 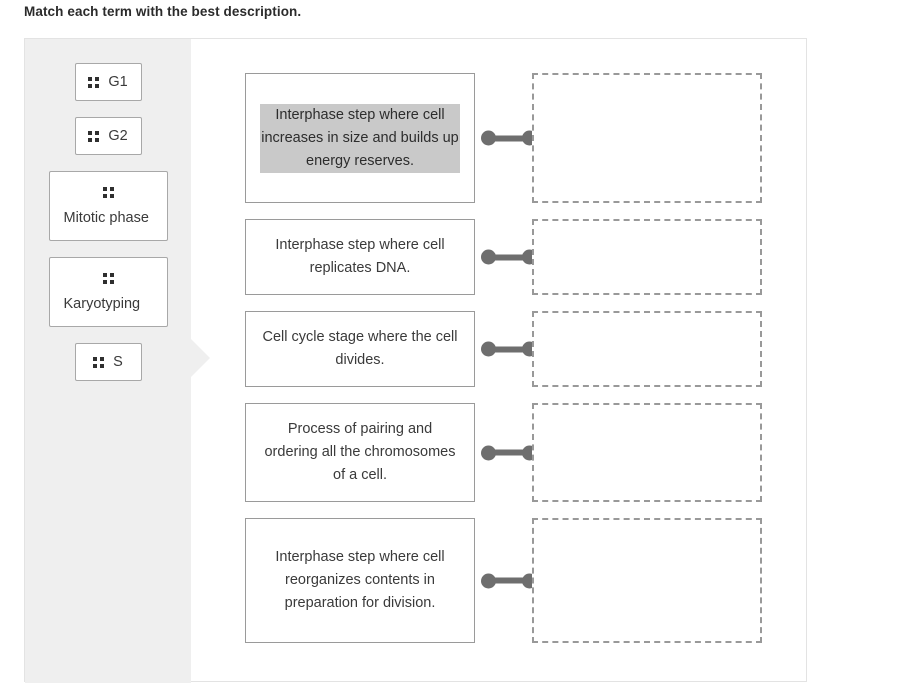 I want to click on term-chip-label: Mitotic phase, so click(x=106, y=218).